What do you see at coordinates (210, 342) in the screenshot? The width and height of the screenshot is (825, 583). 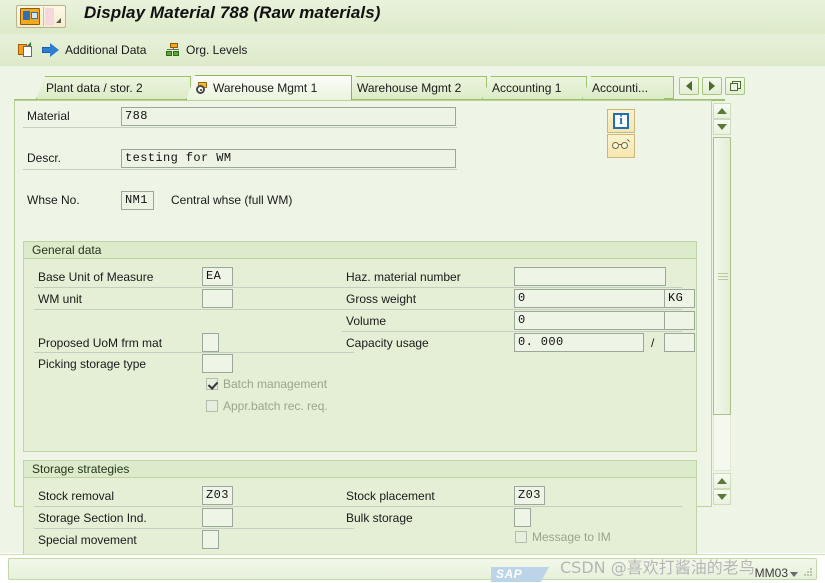 I see `proposed-uom-field` at bounding box center [210, 342].